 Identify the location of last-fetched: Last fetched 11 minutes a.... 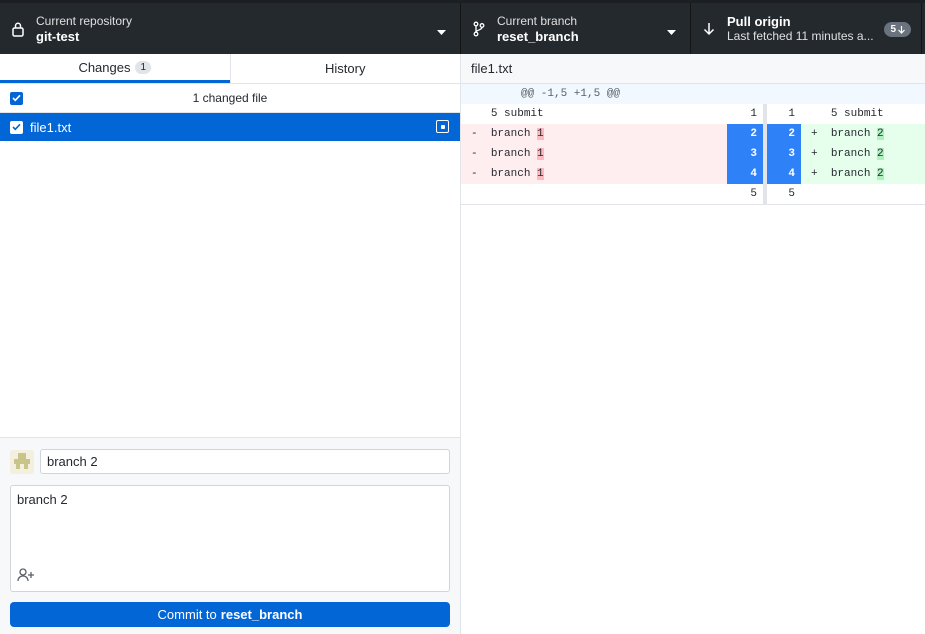
(800, 35).